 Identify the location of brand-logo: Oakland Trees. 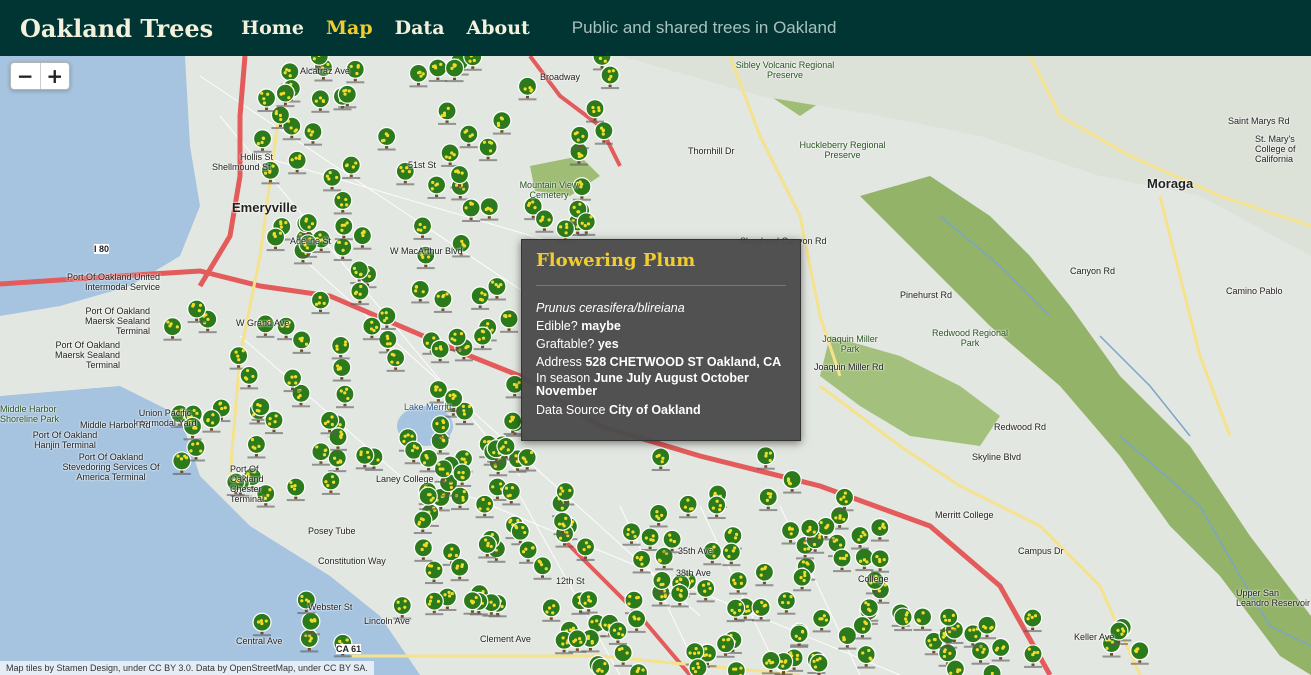
(116, 28).